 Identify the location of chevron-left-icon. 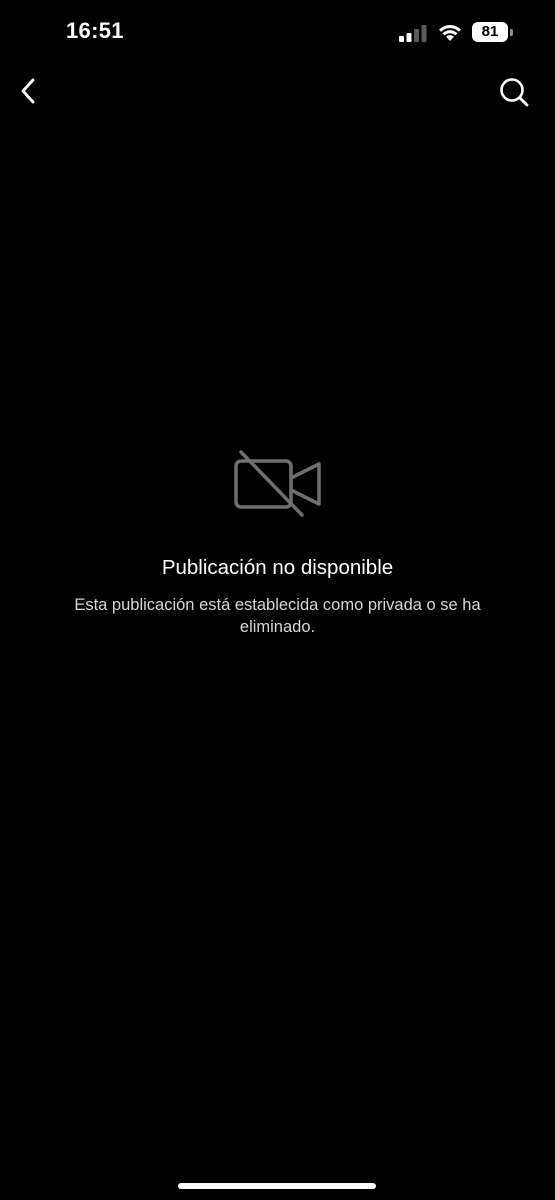
(29, 91).